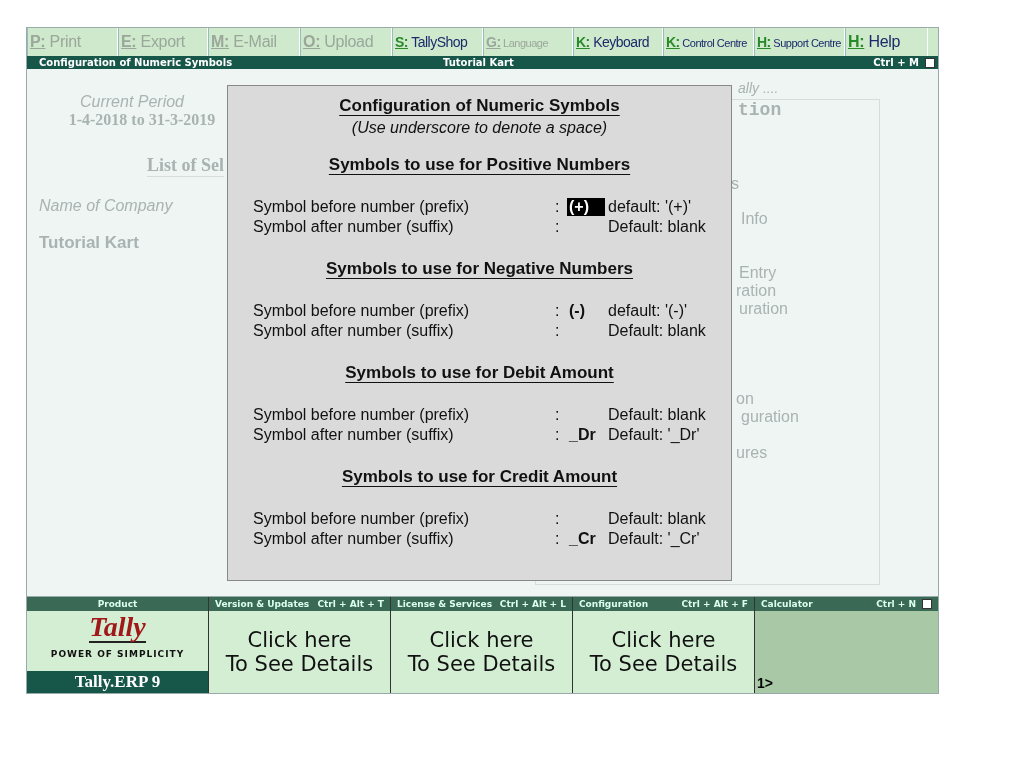 The height and width of the screenshot is (768, 1024). Describe the element at coordinates (586, 435) in the screenshot. I see `input-field: _Dr` at that location.